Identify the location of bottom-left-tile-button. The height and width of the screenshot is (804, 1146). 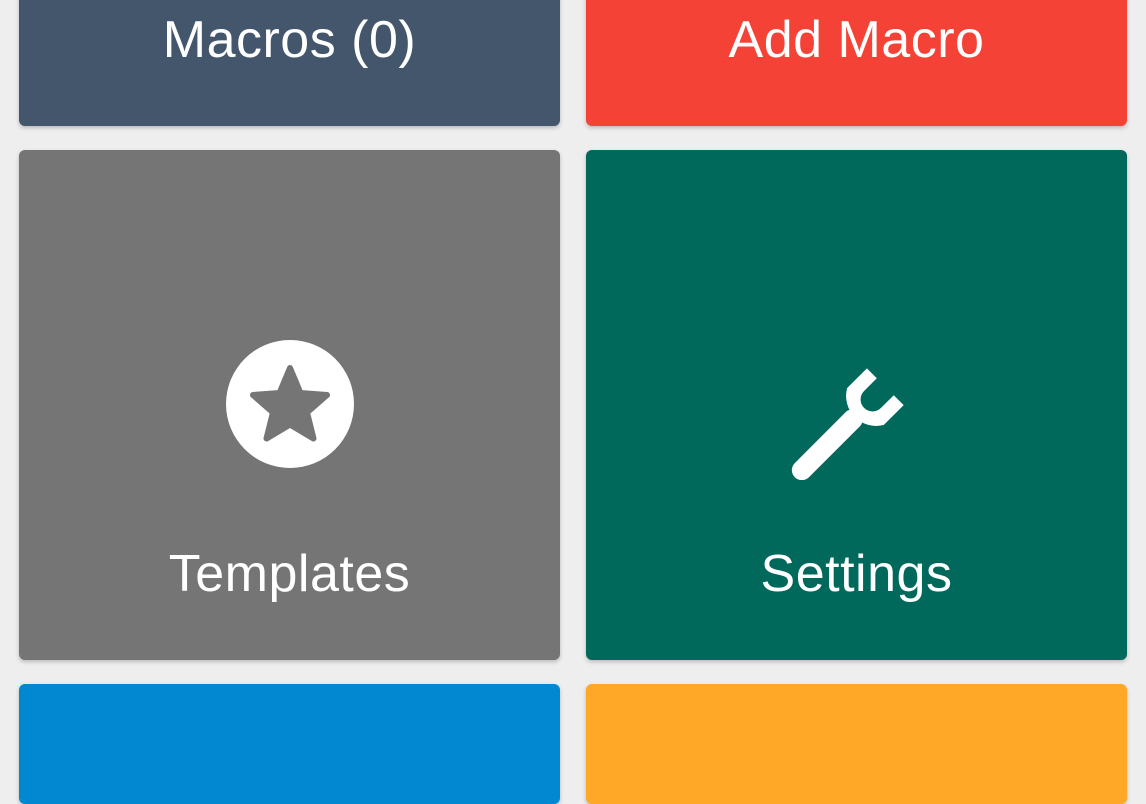
(289, 744).